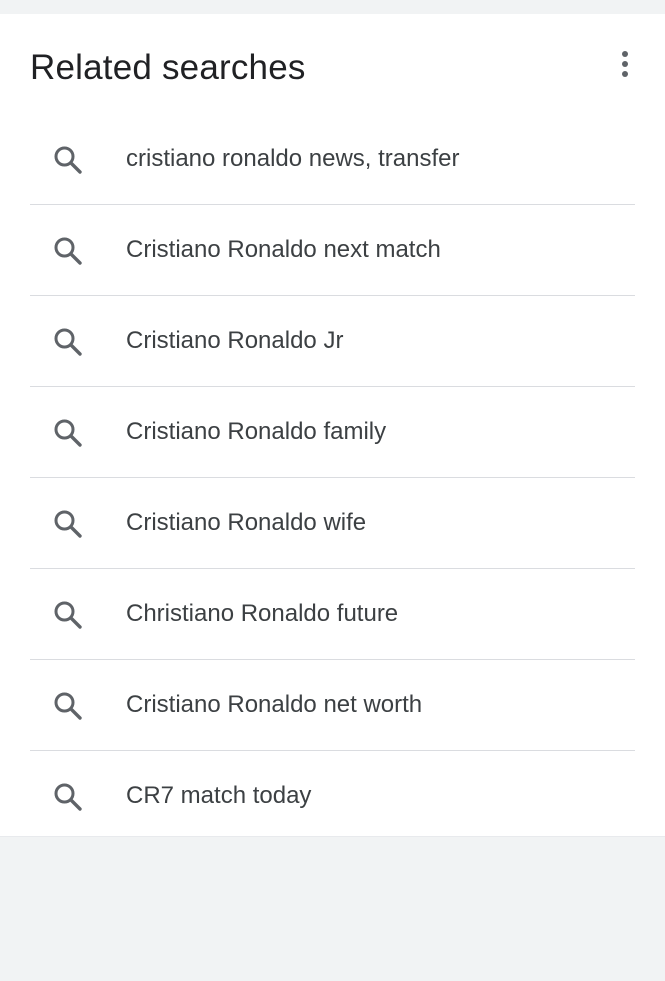 This screenshot has height=981, width=665. What do you see at coordinates (332, 70) in the screenshot?
I see `card-header: Related searches` at bounding box center [332, 70].